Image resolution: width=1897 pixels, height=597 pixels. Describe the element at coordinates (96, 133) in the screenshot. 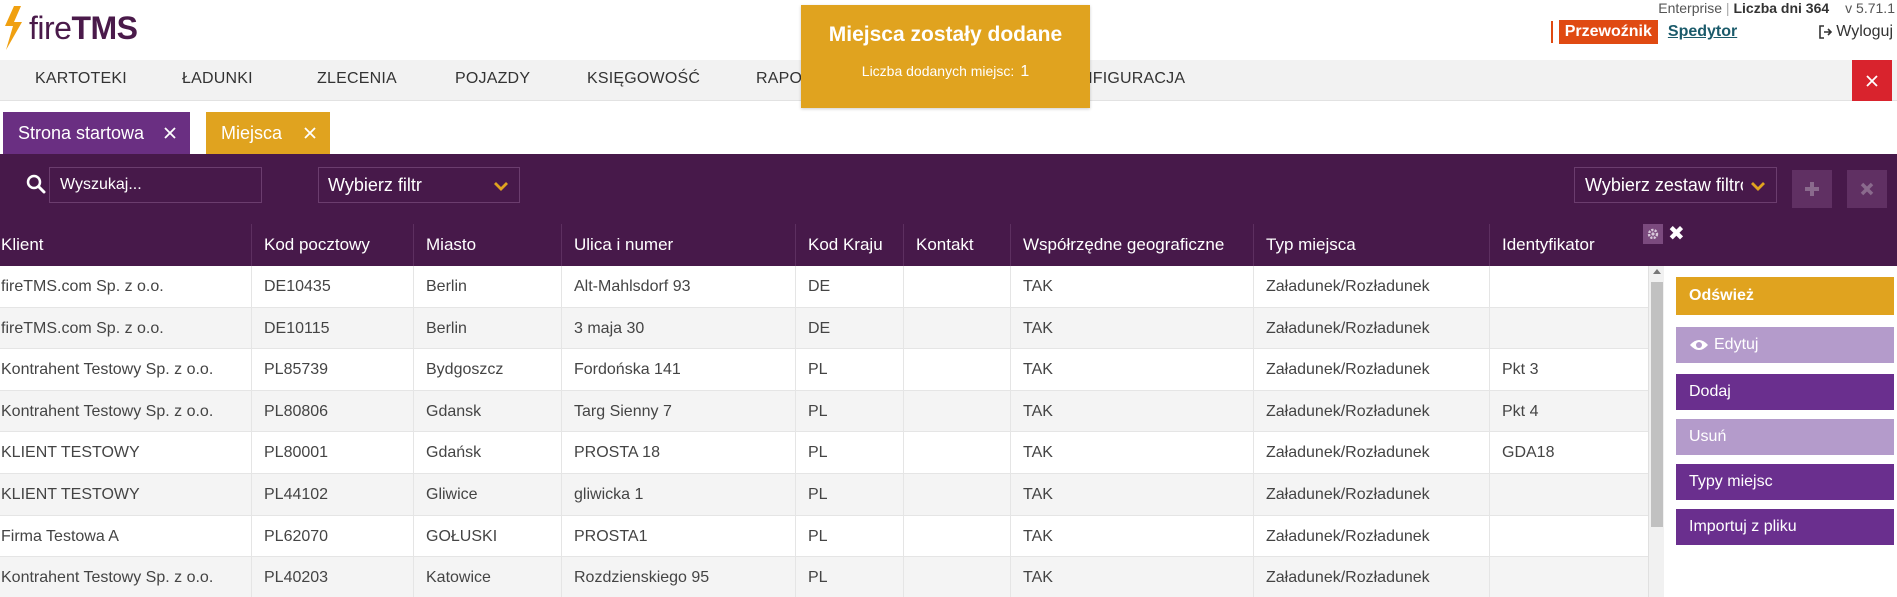

I see `tab-start-page: Strona startowa` at that location.